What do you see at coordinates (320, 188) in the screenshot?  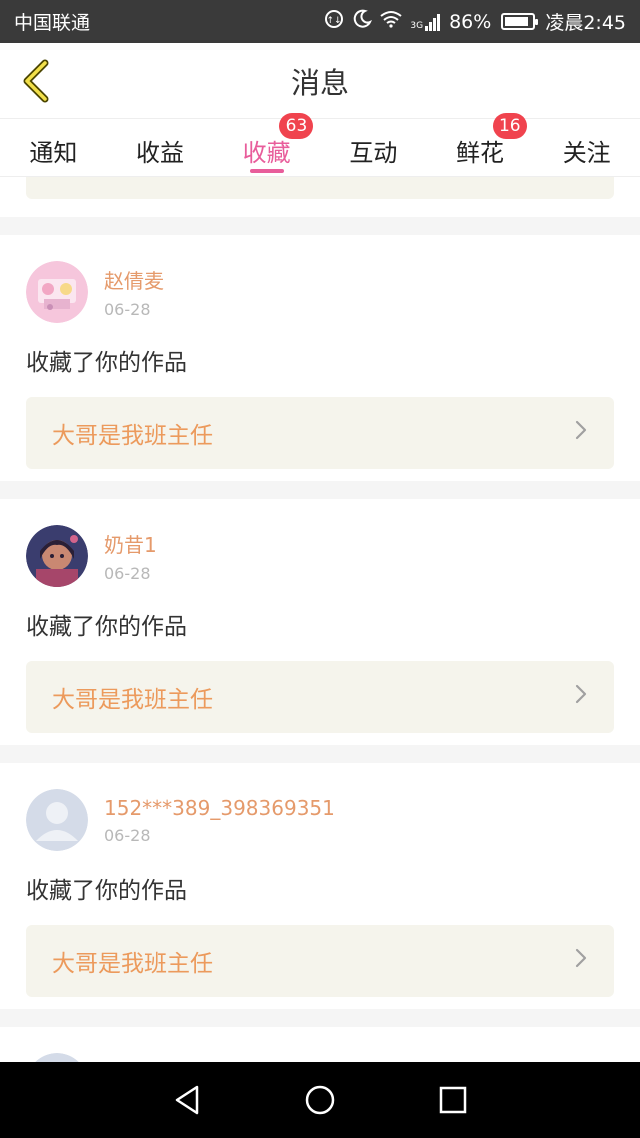 I see `partial-work-box` at bounding box center [320, 188].